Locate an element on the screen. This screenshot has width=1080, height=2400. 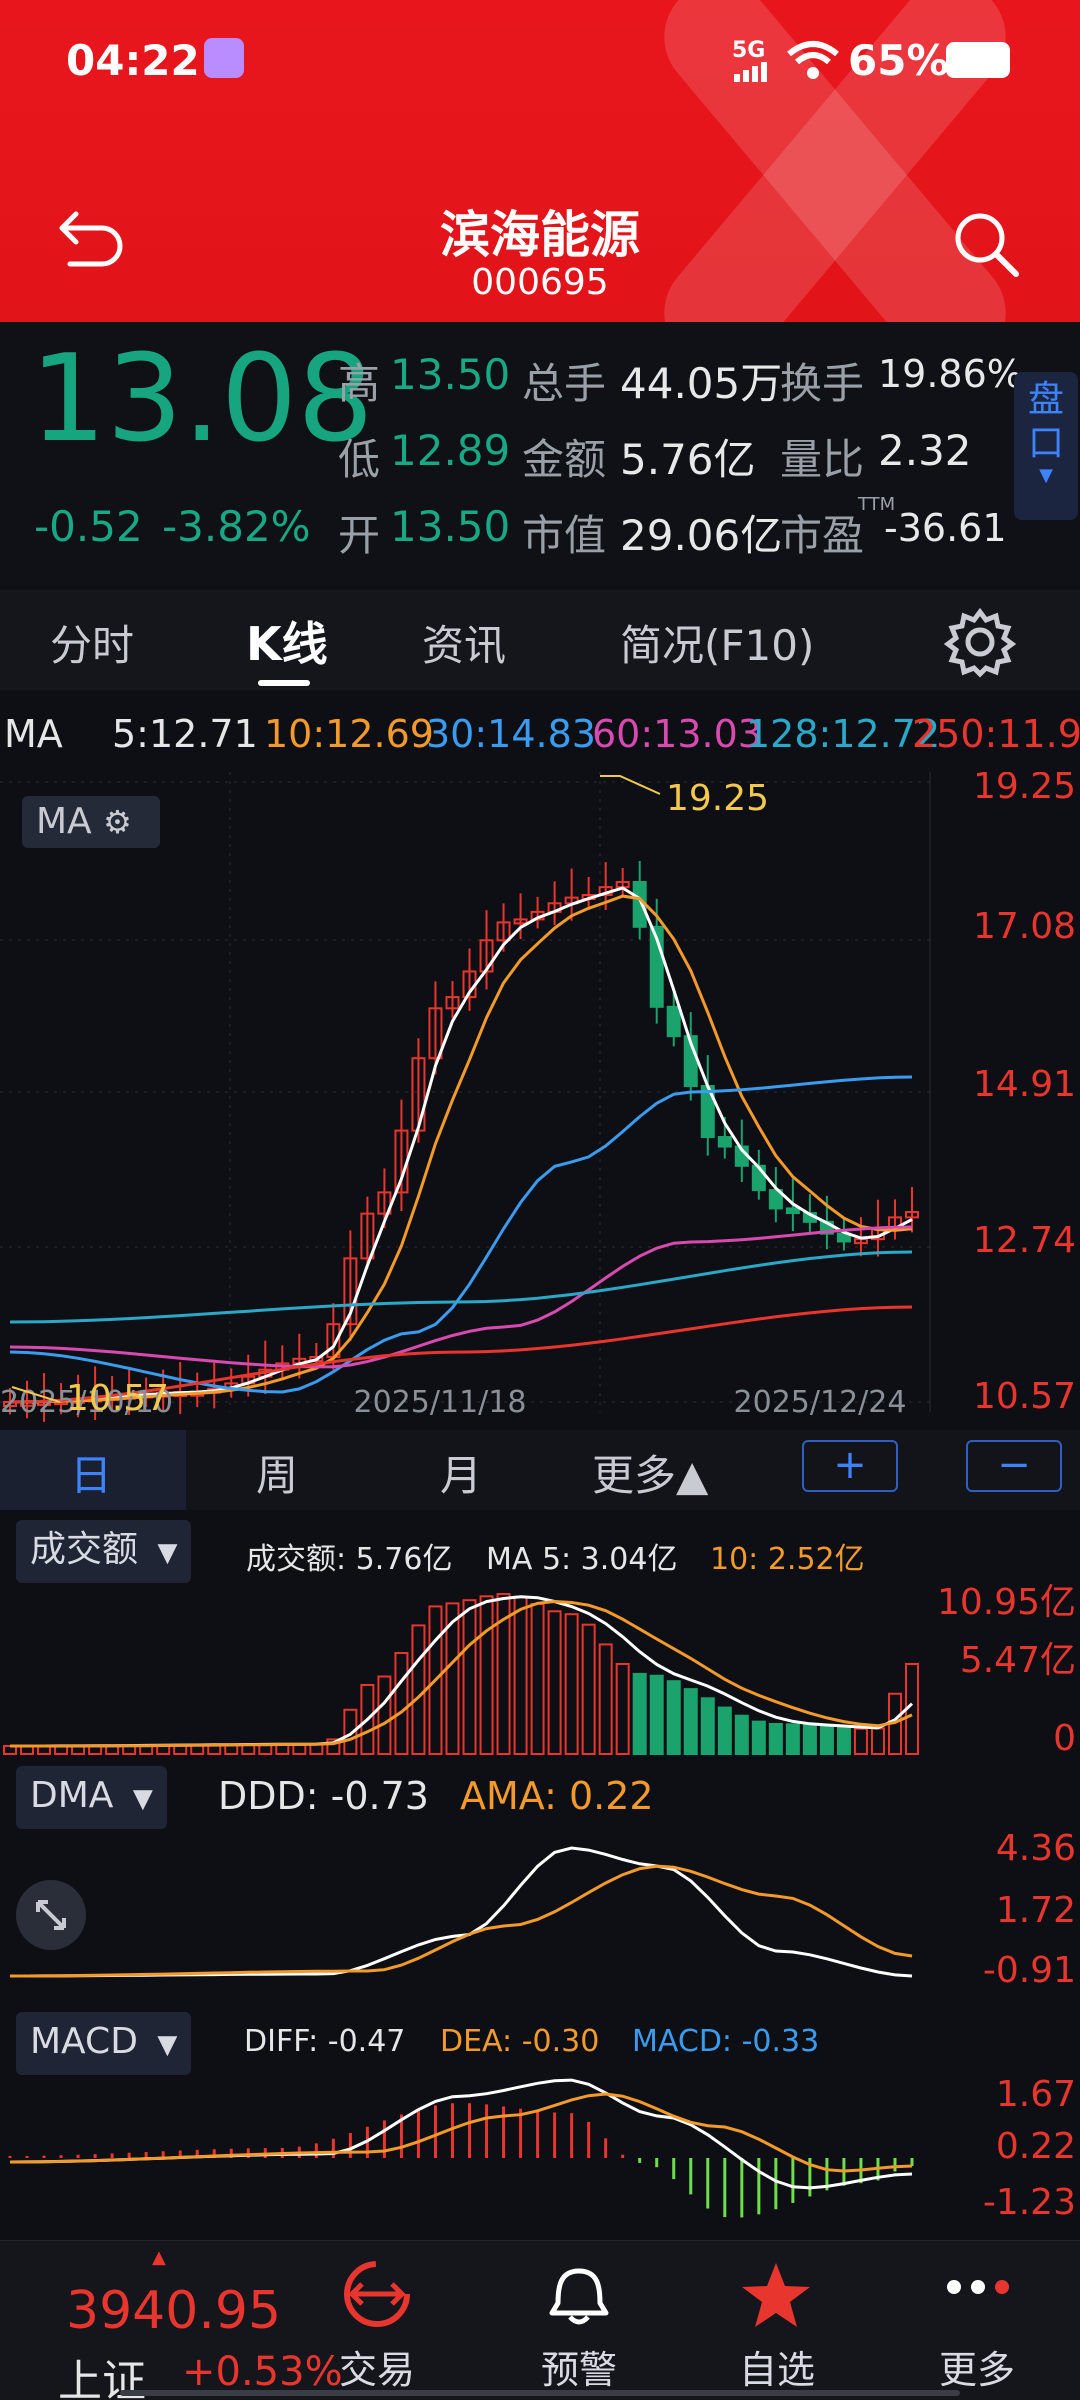
dma-axis-label: 1.72 is located at coordinates (1036, 1910).